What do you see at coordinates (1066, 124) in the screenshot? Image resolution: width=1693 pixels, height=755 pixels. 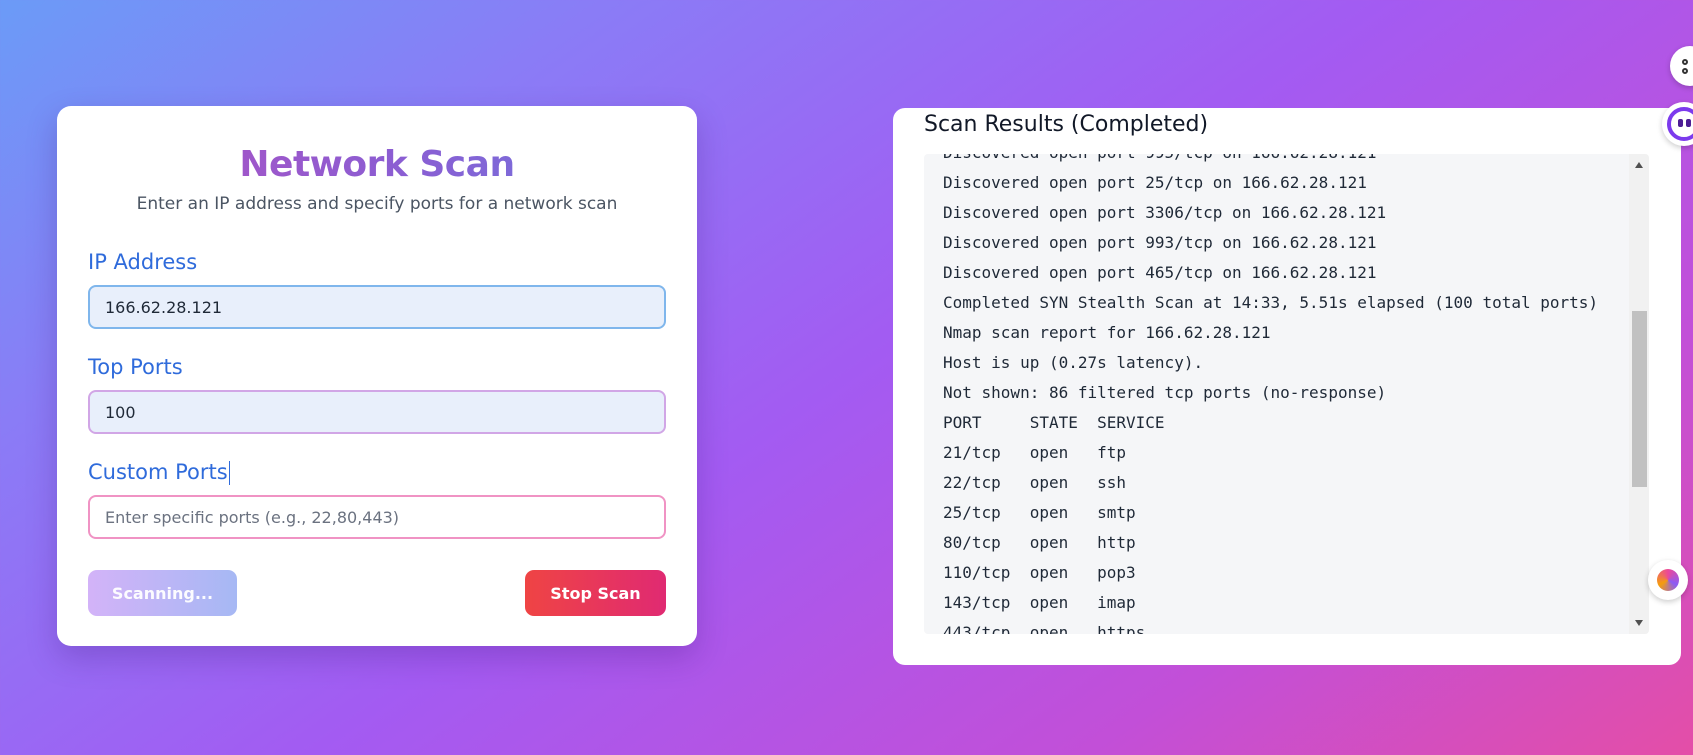 I see `results-title: Scan Results (Completed)` at bounding box center [1066, 124].